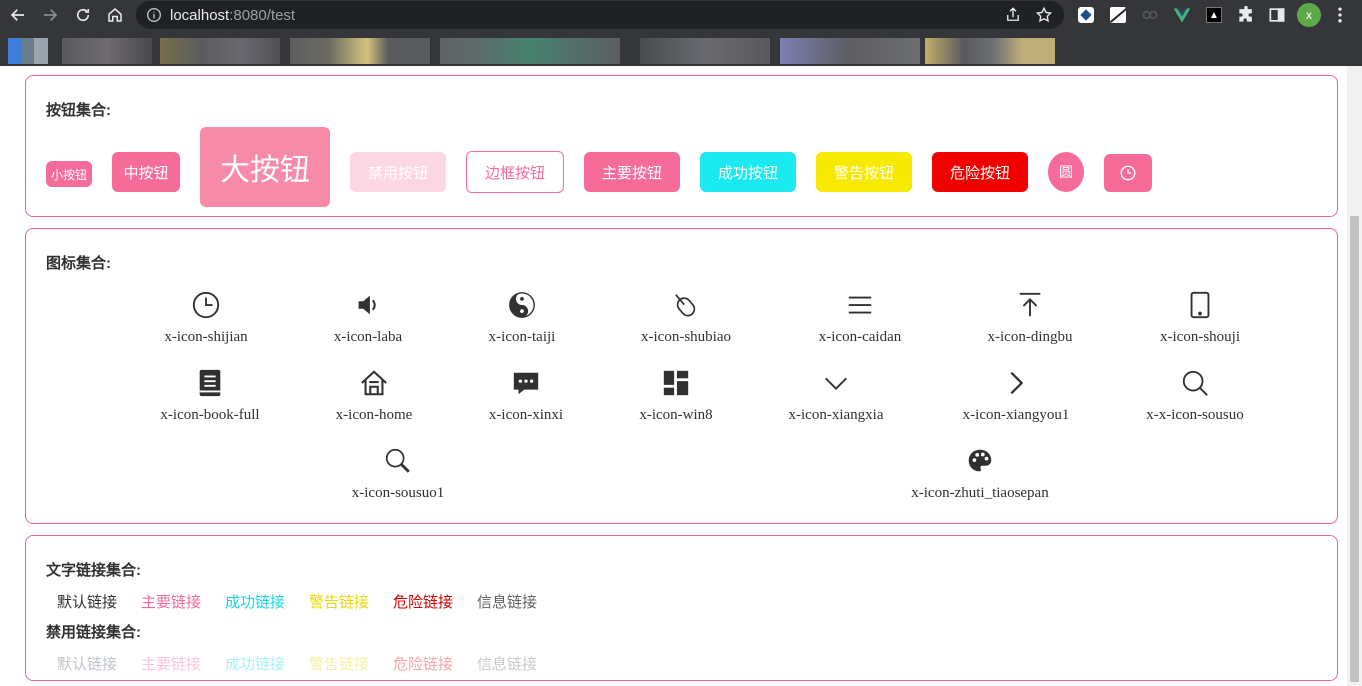 This screenshot has width=1362, height=686. I want to click on success-button: 成功按钮, so click(748, 172).